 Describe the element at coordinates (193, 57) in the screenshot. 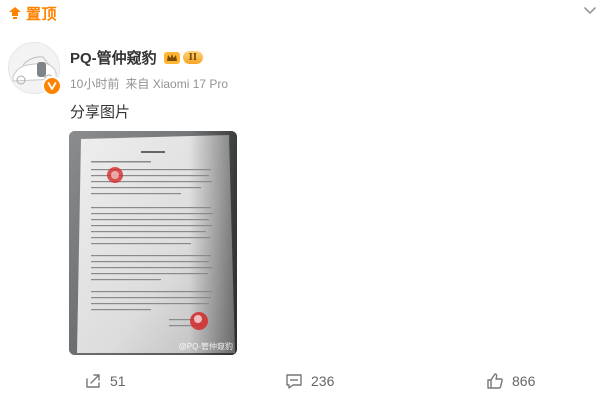

I see `user-level-badge: II` at that location.